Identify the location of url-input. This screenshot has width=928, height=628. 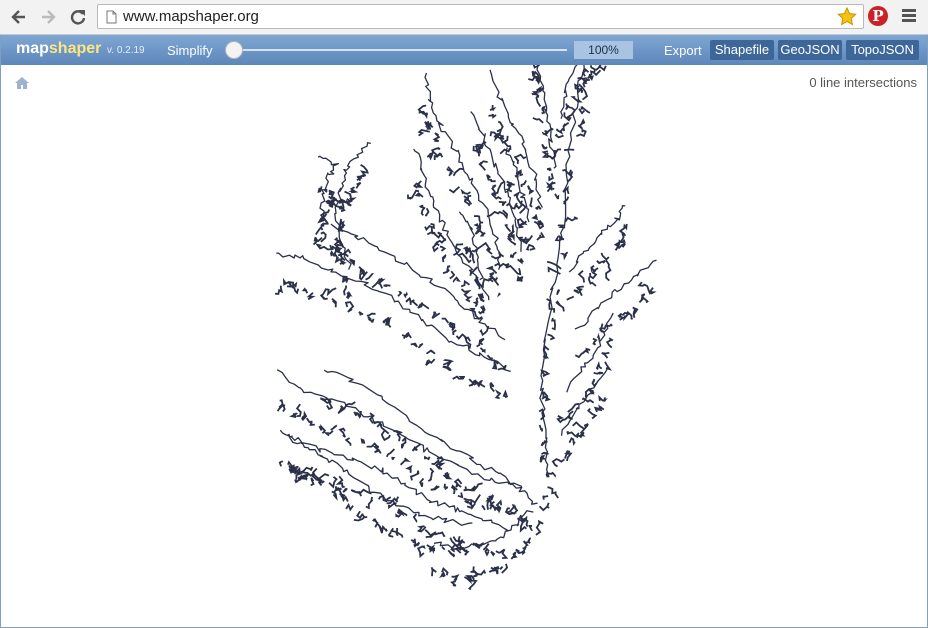
(473, 16).